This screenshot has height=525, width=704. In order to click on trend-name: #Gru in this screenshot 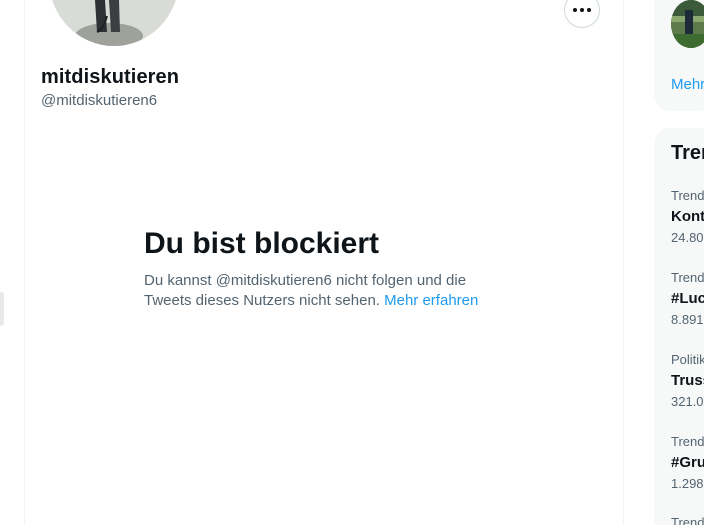, I will do `click(687, 462)`.